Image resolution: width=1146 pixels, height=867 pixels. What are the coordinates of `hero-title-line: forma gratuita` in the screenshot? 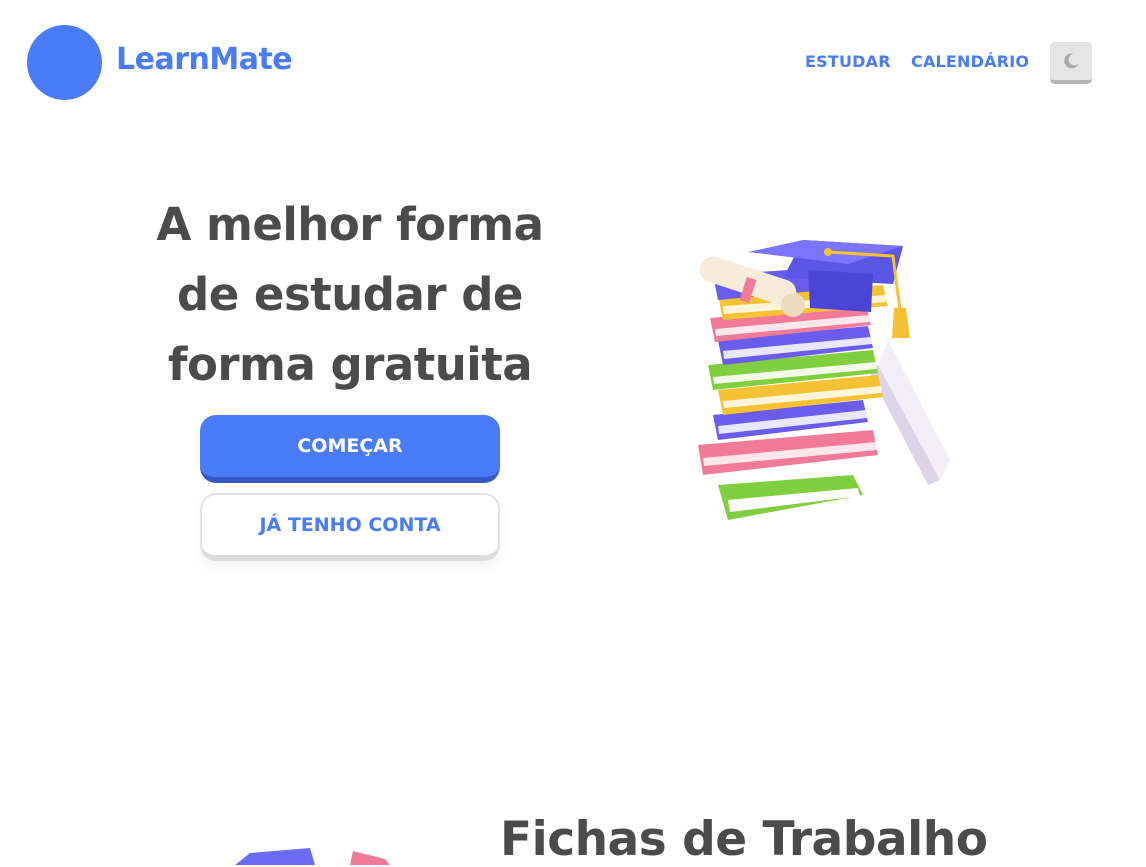 It's located at (350, 364).